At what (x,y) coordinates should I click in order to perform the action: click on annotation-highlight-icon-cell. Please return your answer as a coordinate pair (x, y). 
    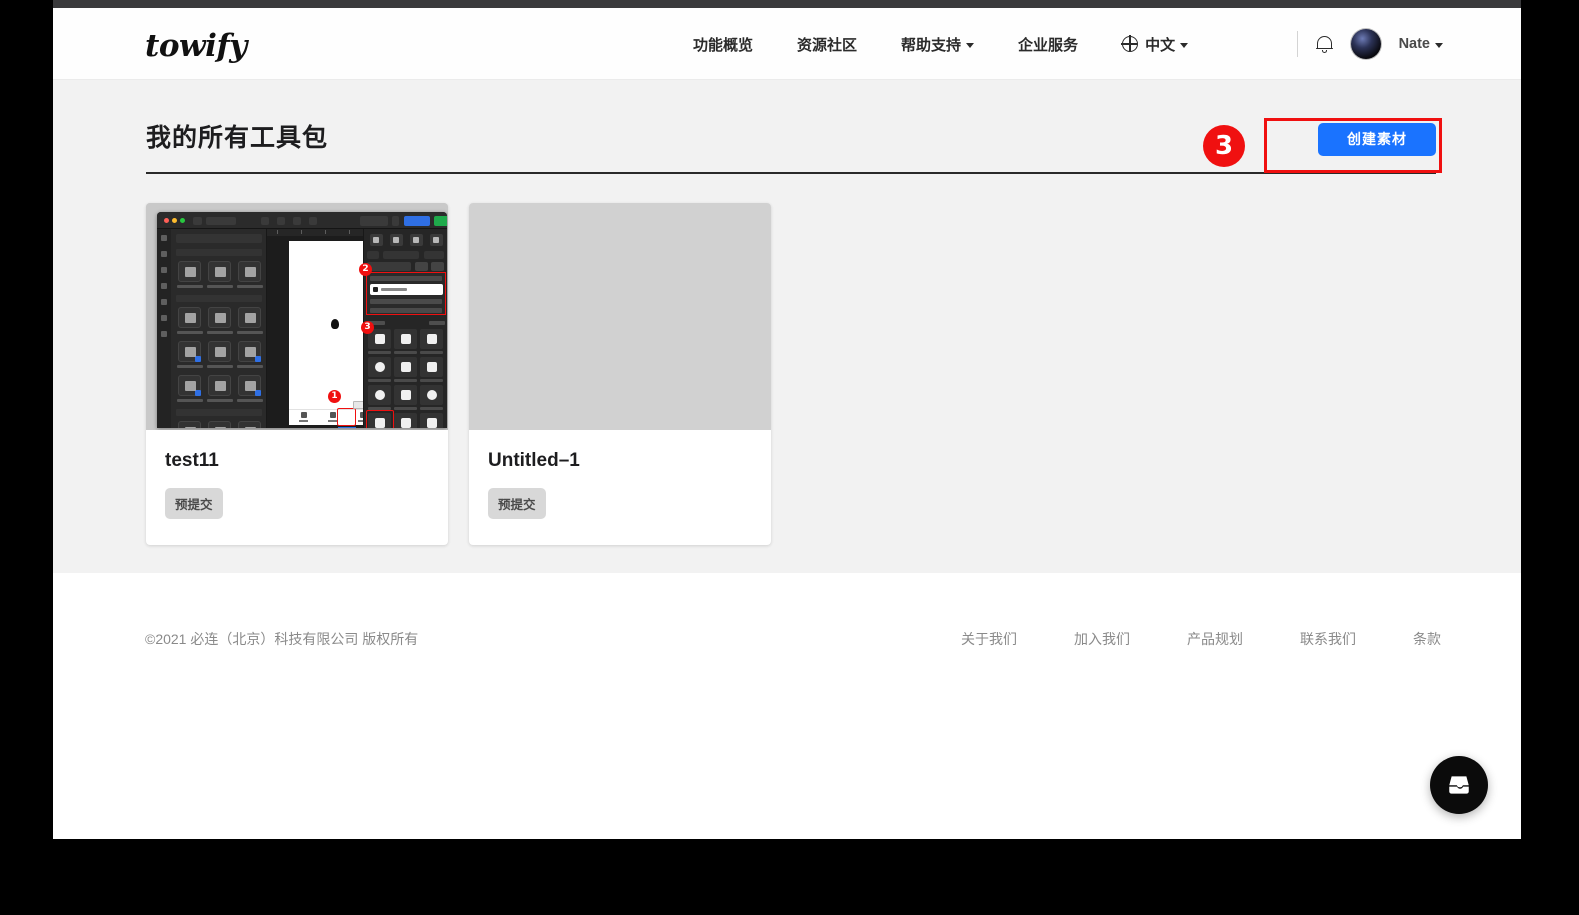
    Looking at the image, I should click on (380, 419).